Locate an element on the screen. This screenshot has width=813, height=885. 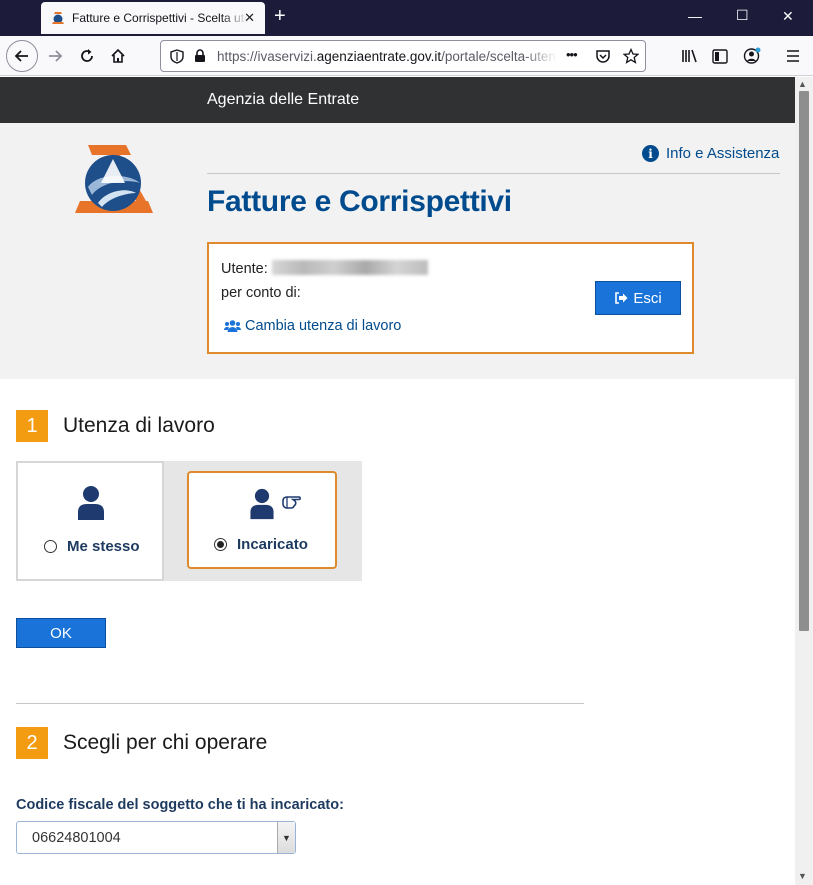
user-label: Utente: is located at coordinates (244, 269).